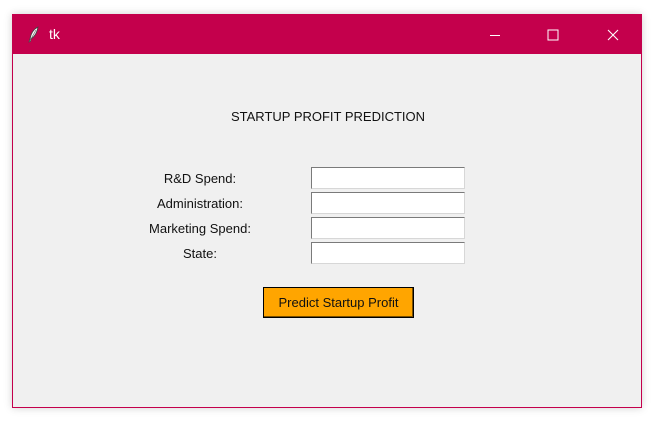 The width and height of the screenshot is (656, 422). What do you see at coordinates (388, 228) in the screenshot?
I see `marketing-spend-input` at bounding box center [388, 228].